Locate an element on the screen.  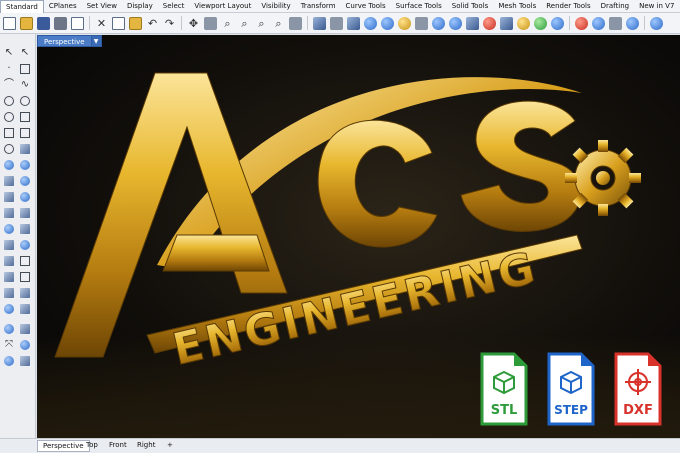
select-arrow-icon: ↖ is located at coordinates (9, 53).